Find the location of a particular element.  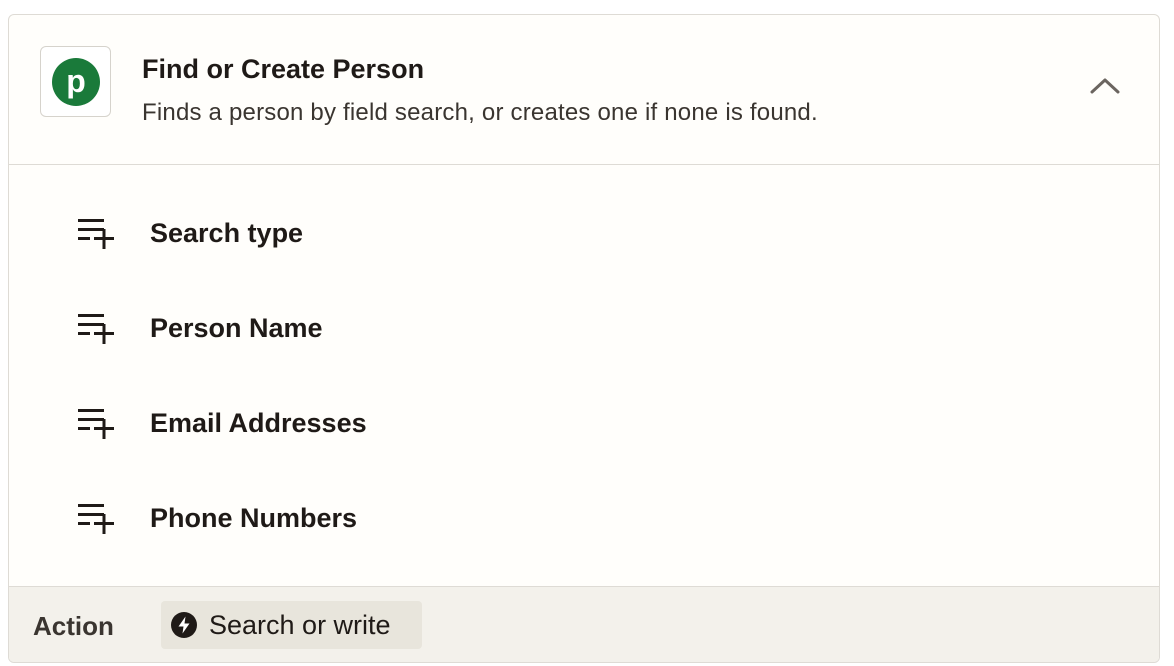

field-row-email-addresses: Email Addresses is located at coordinates (584, 423).